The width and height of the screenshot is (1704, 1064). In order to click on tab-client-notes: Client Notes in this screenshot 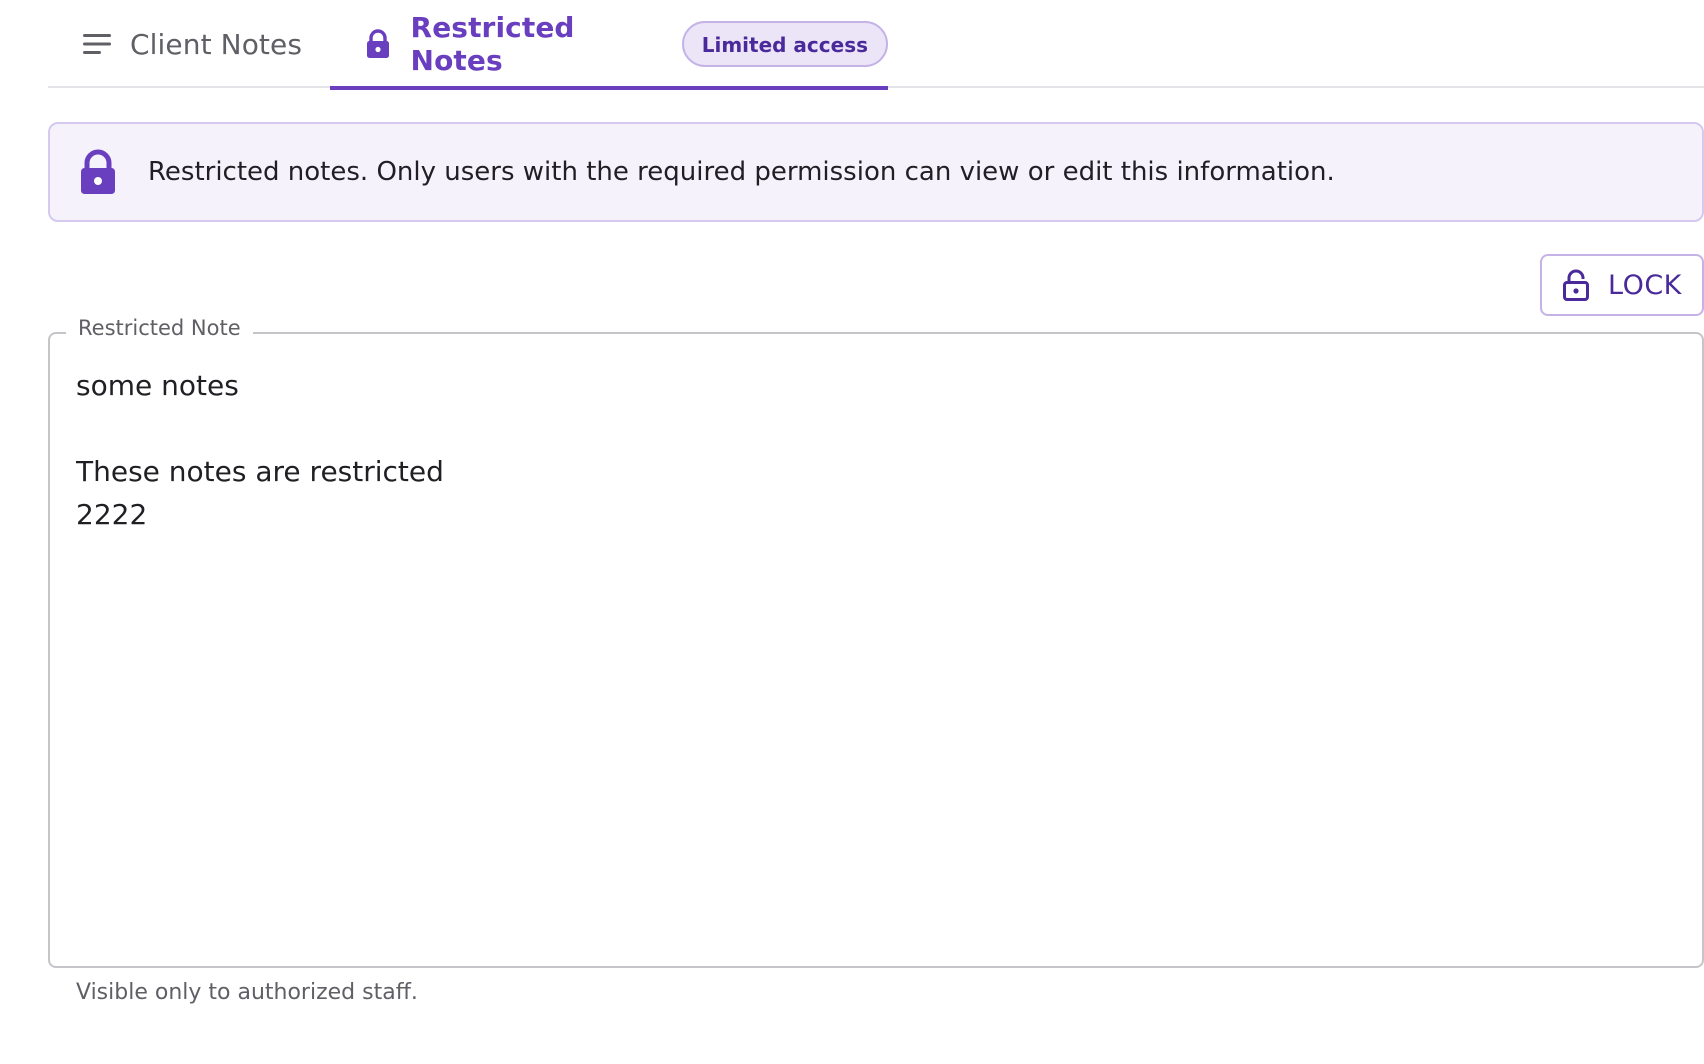, I will do `click(192, 44)`.